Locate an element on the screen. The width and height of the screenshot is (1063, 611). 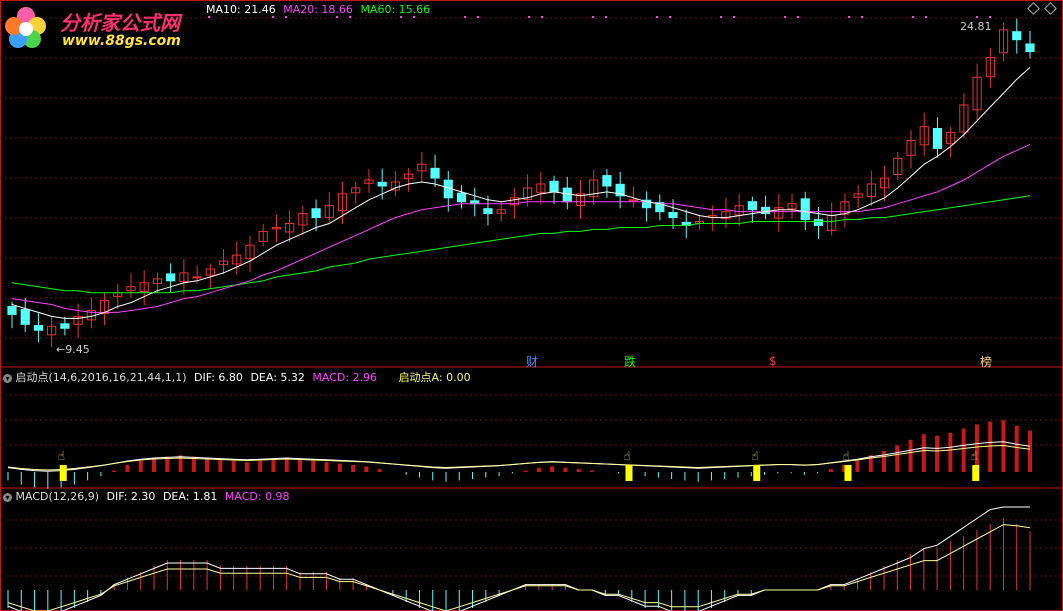
watermark-url: www.88gs.com is located at coordinates (121, 41).